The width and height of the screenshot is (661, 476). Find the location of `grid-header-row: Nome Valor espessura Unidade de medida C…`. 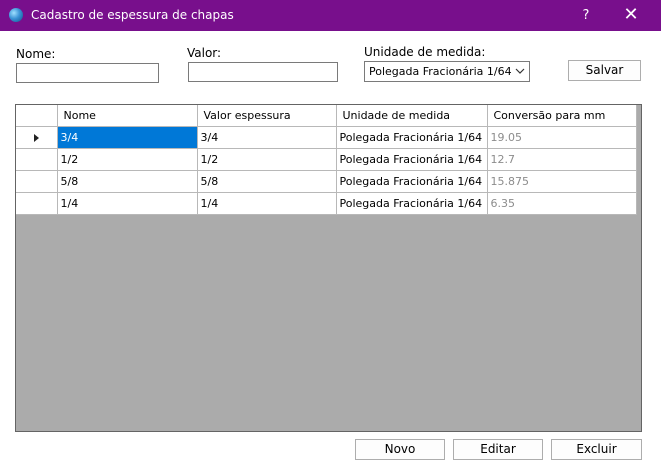

grid-header-row: Nome Valor espessura Unidade de medida C… is located at coordinates (326, 116).